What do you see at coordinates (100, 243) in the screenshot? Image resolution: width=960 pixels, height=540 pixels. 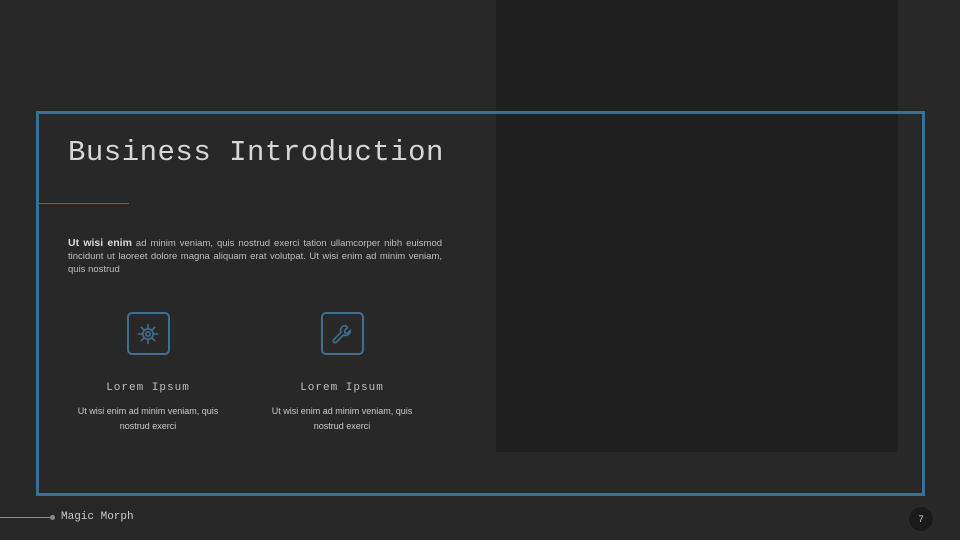 I see `intro-lead: Ut wisi enim` at bounding box center [100, 243].